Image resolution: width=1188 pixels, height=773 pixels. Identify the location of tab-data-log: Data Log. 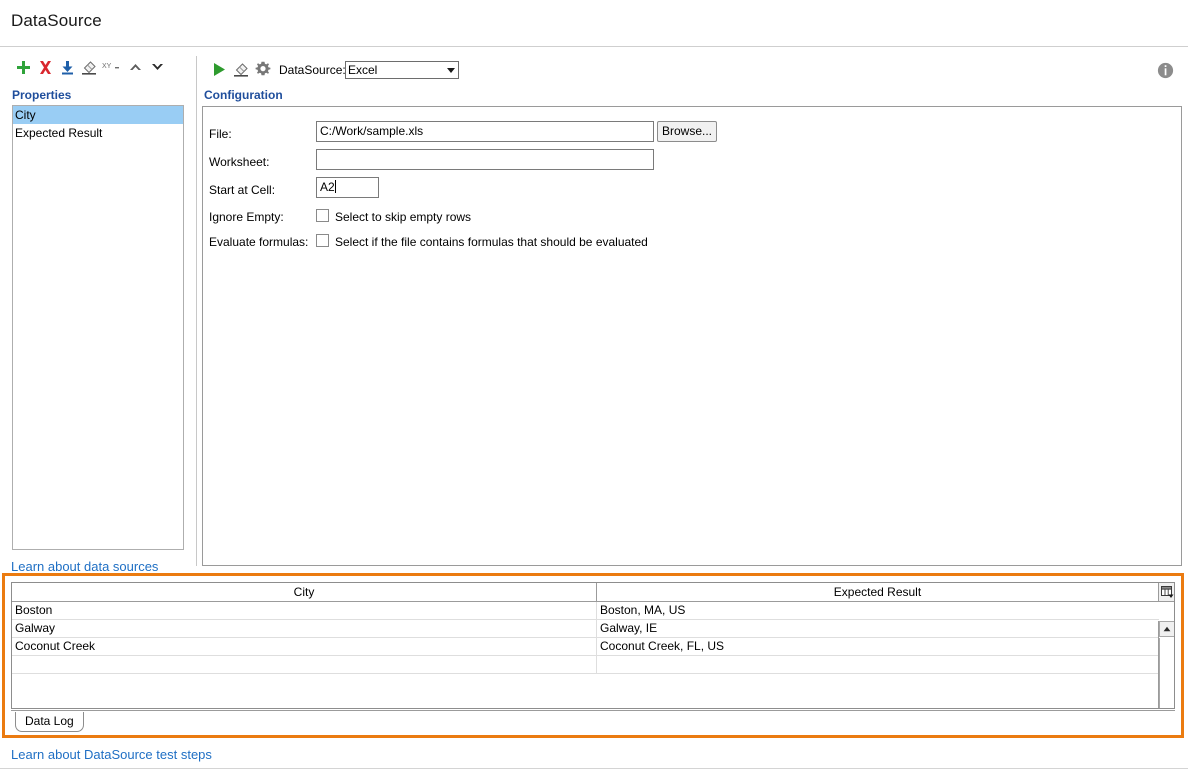
(49, 722).